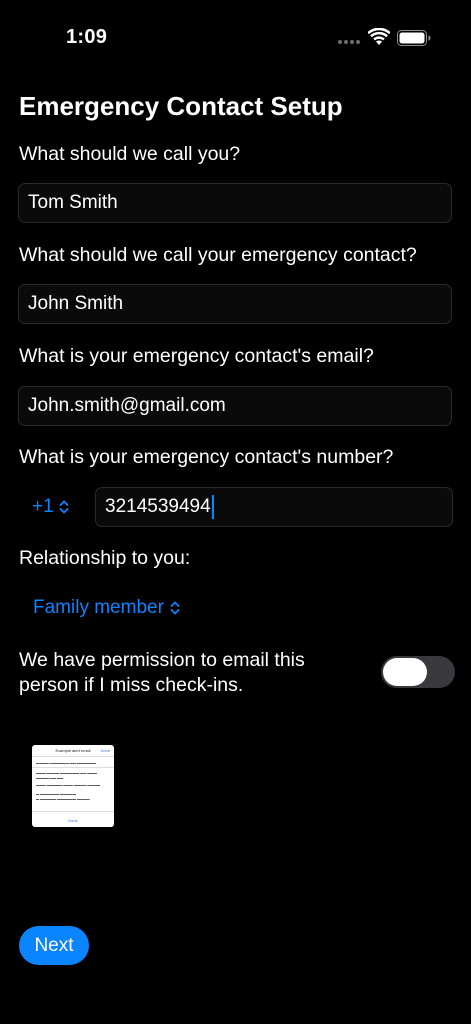  What do you see at coordinates (73, 820) in the screenshot?
I see `example-email-done-bottom: Done` at bounding box center [73, 820].